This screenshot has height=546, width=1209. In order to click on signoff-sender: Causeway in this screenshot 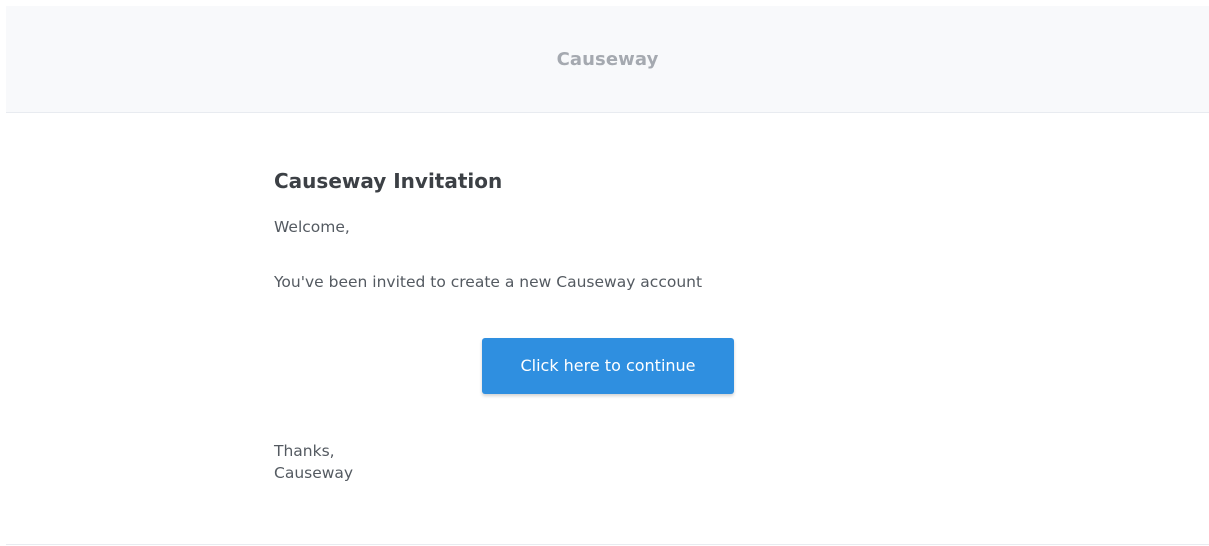, I will do `click(314, 473)`.